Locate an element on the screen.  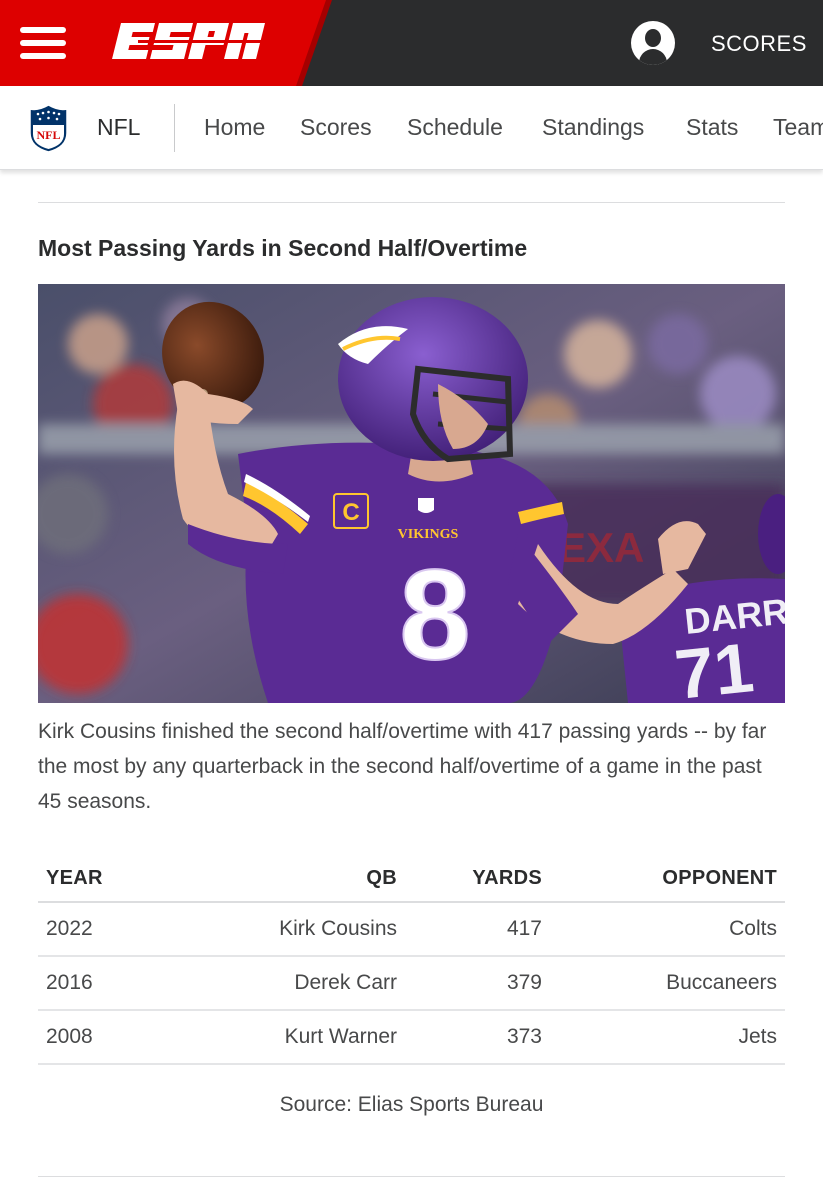
hamburger-menu-icon is located at coordinates (43, 43).